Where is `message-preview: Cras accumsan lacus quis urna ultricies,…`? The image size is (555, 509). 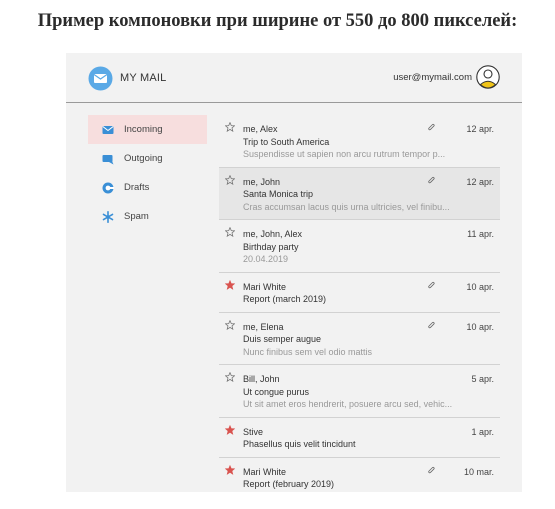 message-preview: Cras accumsan lacus quis urna ultricies,… is located at coordinates (346, 206).